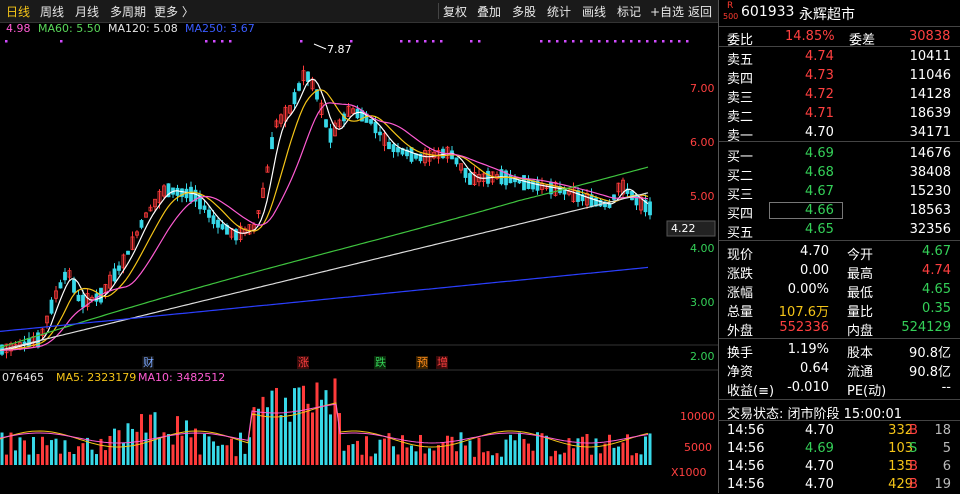 Image resolution: width=960 pixels, height=494 pixels. I want to click on event-marker-limit-up: 涨, so click(303, 362).